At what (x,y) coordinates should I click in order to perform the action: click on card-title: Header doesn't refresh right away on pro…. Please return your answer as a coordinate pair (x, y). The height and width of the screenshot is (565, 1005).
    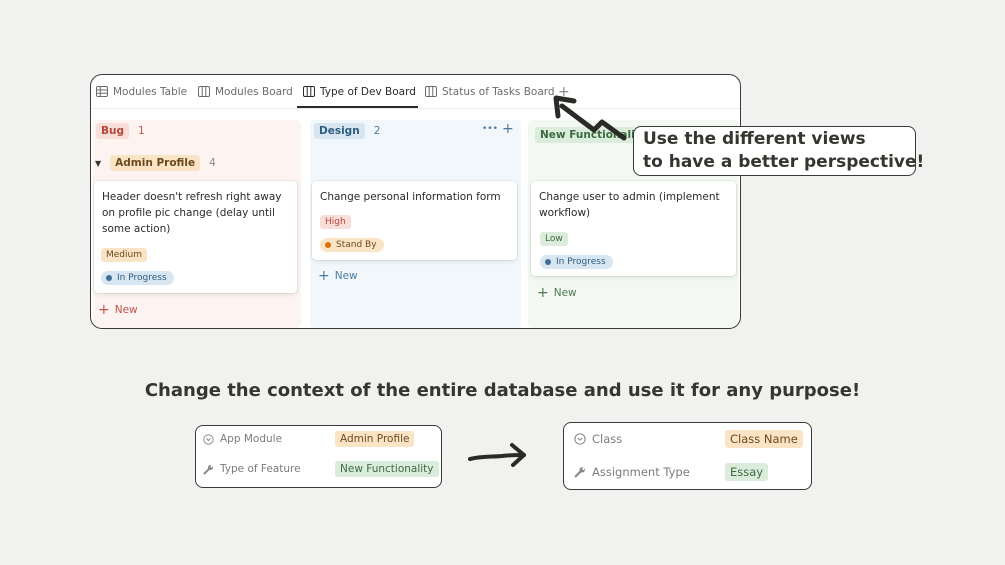
    Looking at the image, I should click on (192, 213).